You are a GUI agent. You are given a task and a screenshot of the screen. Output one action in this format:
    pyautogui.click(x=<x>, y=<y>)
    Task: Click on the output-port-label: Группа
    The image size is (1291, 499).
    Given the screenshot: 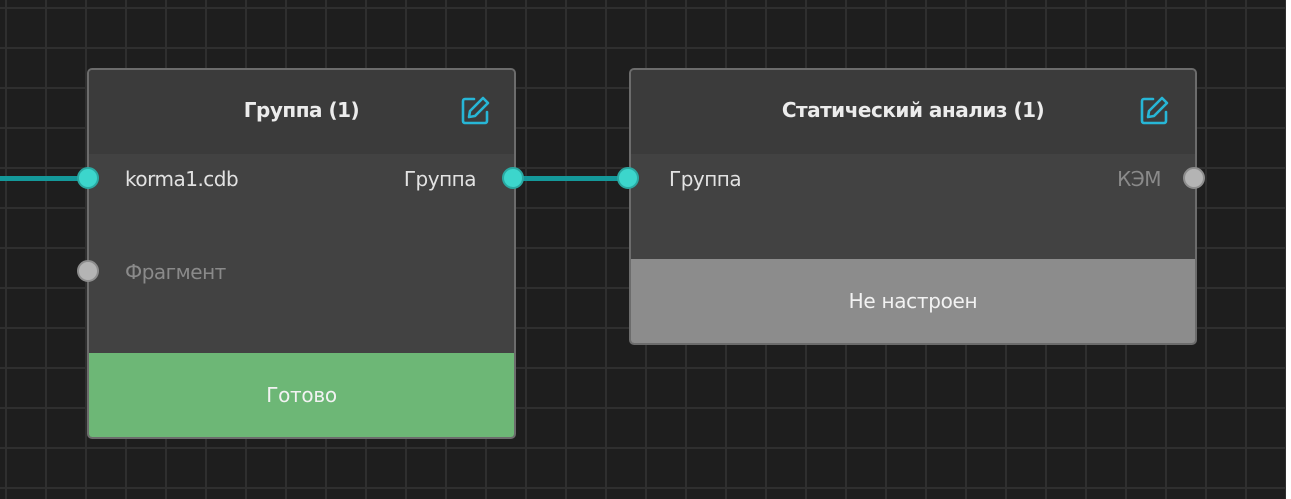 What is the action you would take?
    pyautogui.click(x=440, y=179)
    